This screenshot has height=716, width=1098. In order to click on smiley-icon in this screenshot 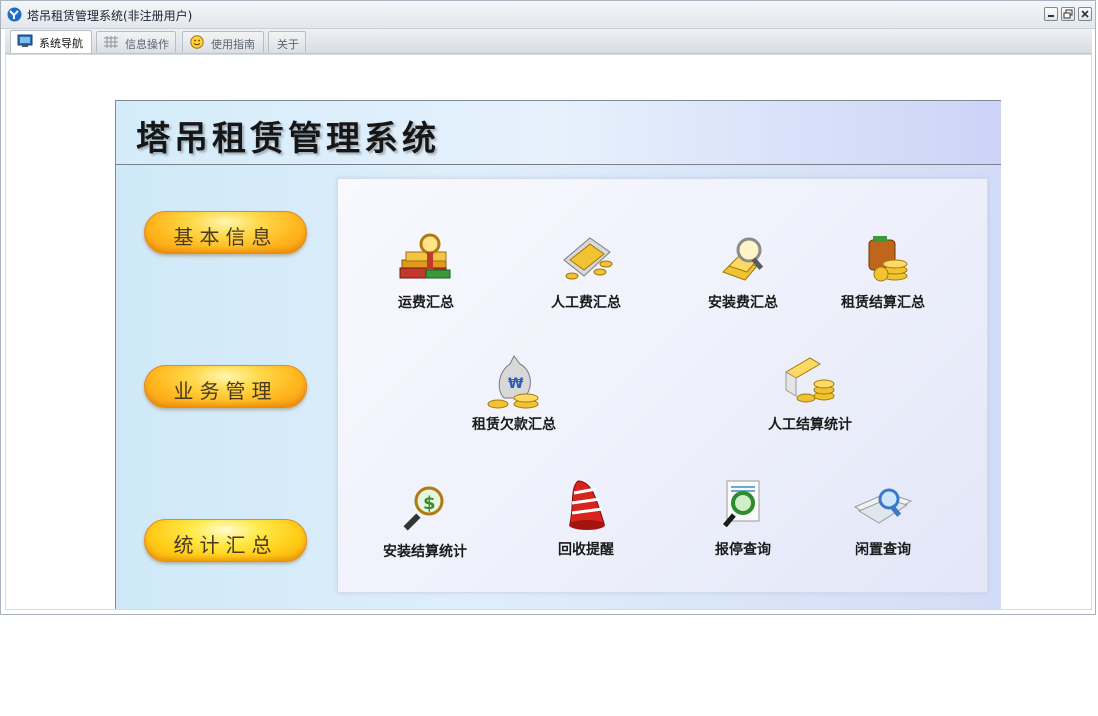, I will do `click(197, 42)`.